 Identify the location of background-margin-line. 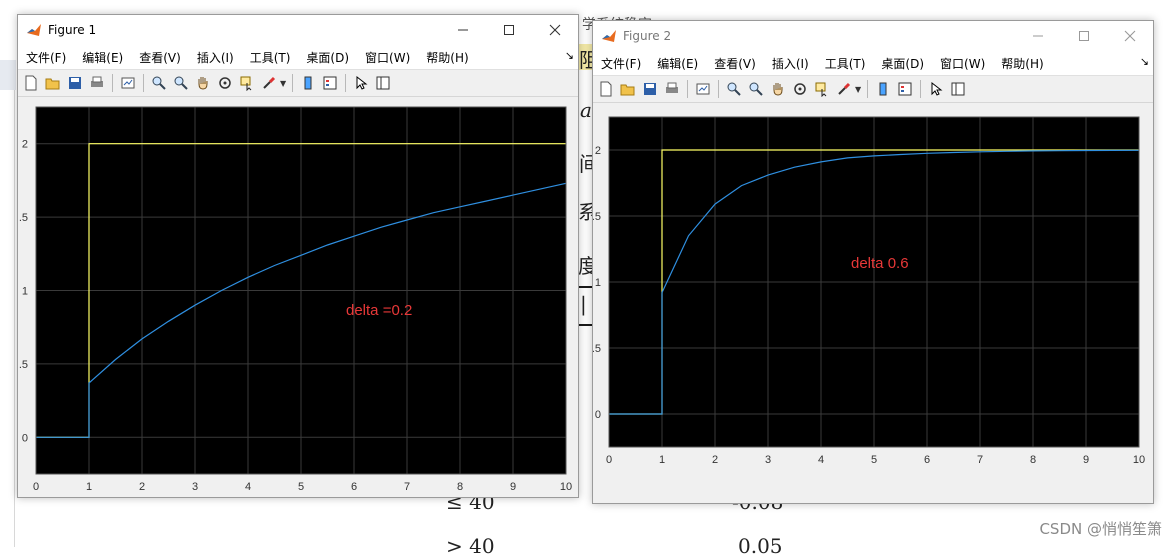
(14, 318).